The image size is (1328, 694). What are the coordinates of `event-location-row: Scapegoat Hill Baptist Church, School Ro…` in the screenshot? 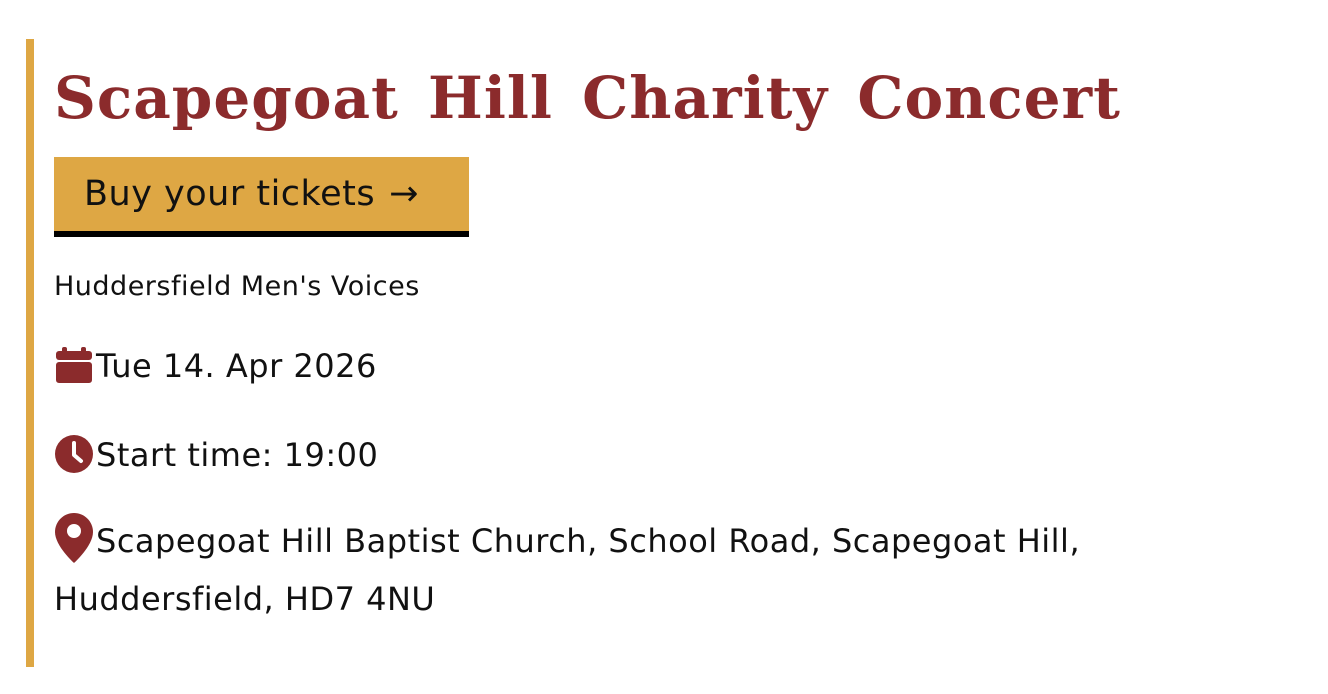 It's located at (624, 570).